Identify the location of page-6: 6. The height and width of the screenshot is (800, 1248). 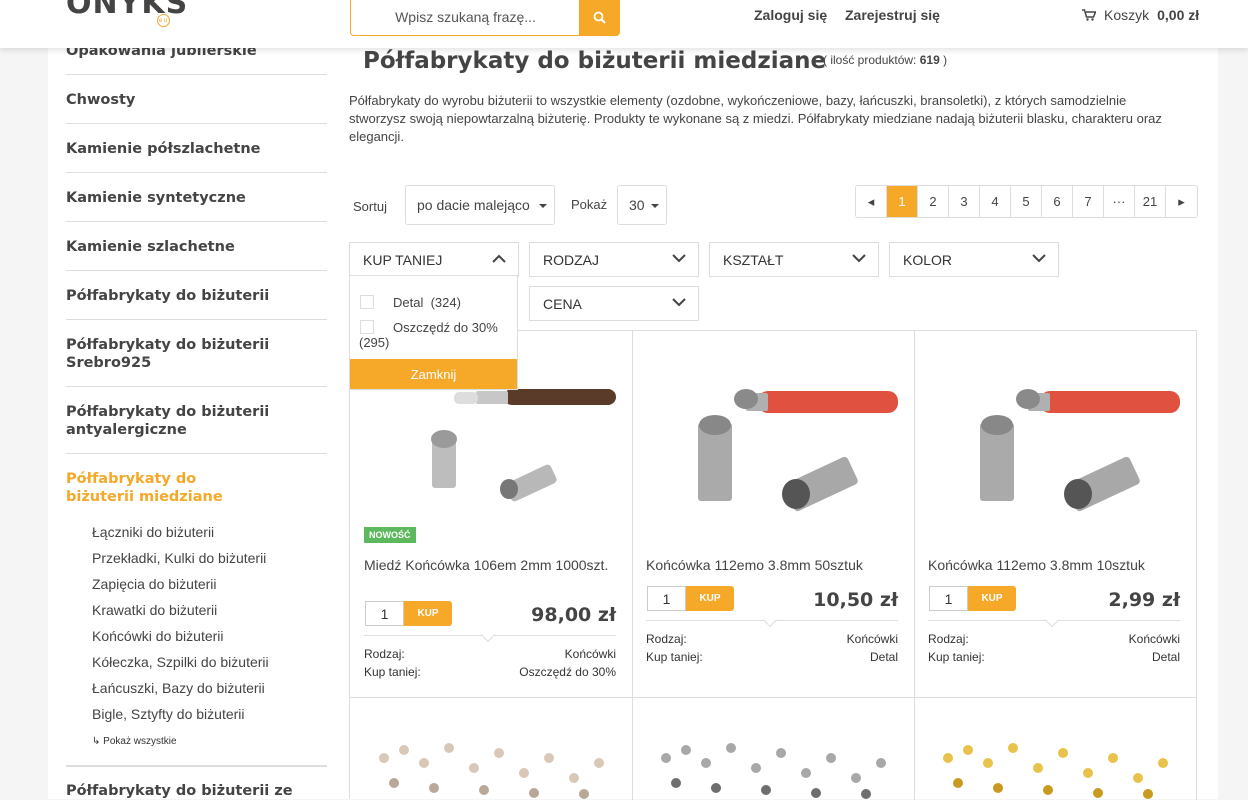
(1057, 201).